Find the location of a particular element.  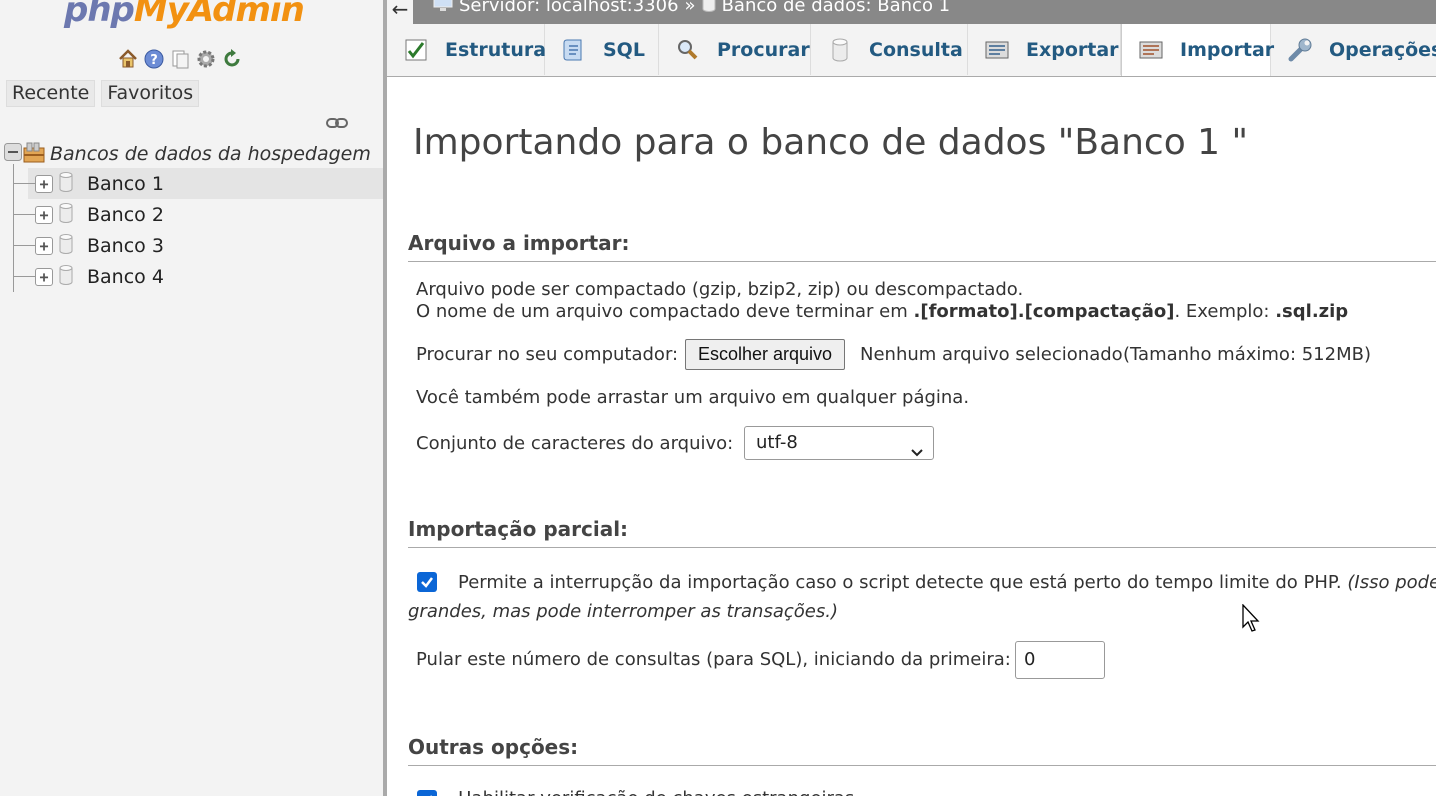

favorites-tab: Favoritos is located at coordinates (150, 93).